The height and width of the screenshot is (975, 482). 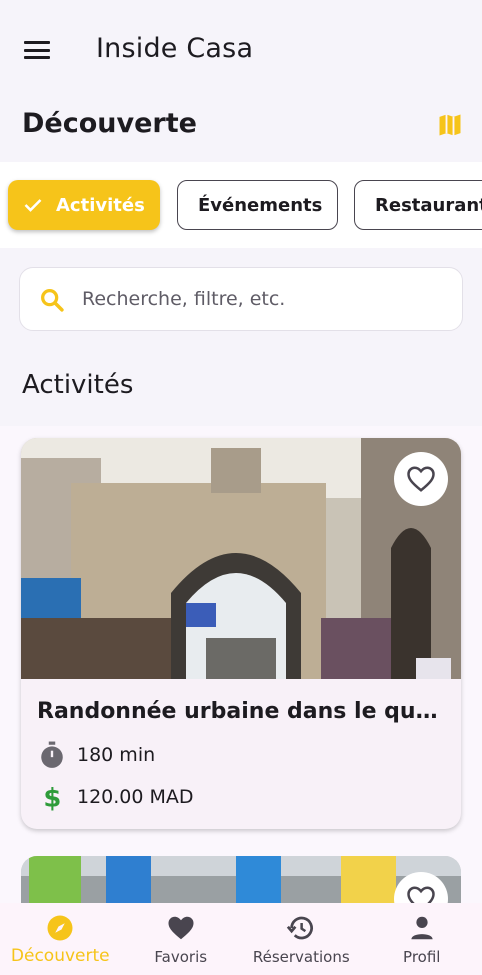 I want to click on duration-value: 180 min, so click(x=116, y=755).